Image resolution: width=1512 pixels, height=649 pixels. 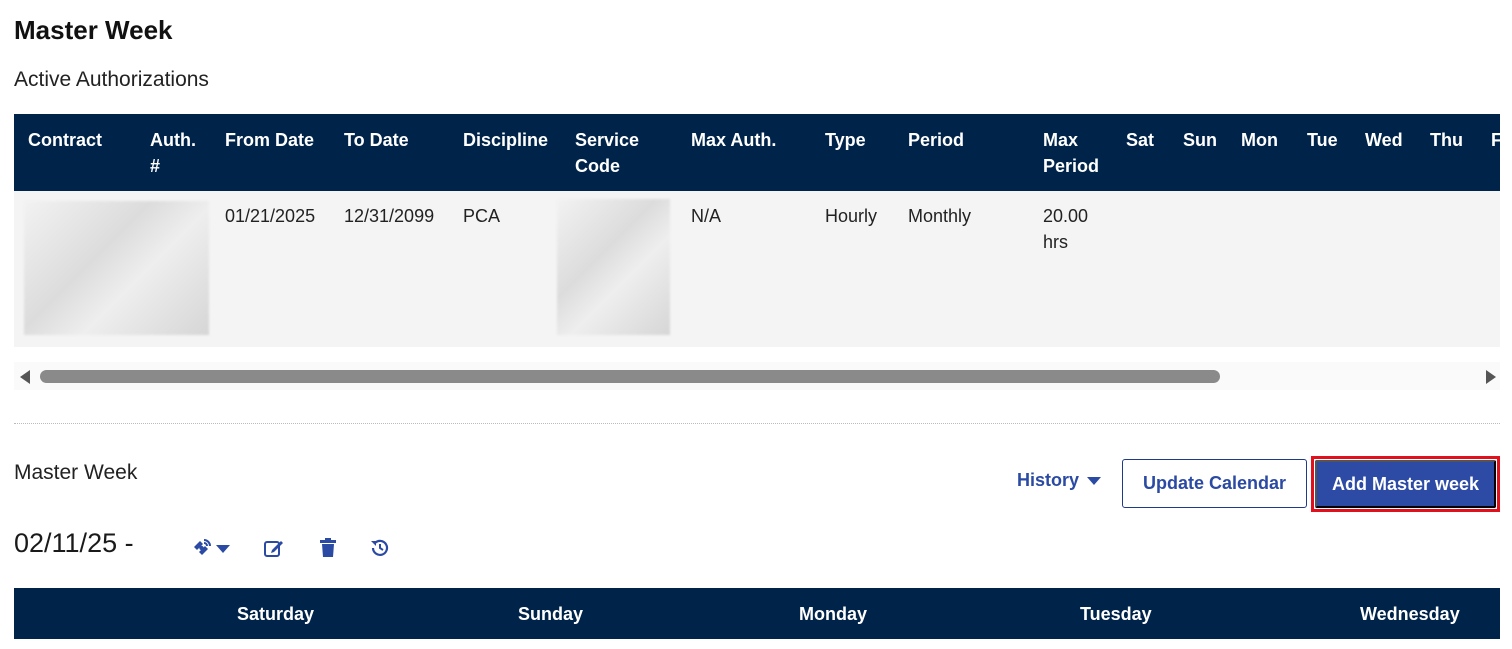 I want to click on day-header-wednesday: Wednesday, so click(x=1410, y=614).